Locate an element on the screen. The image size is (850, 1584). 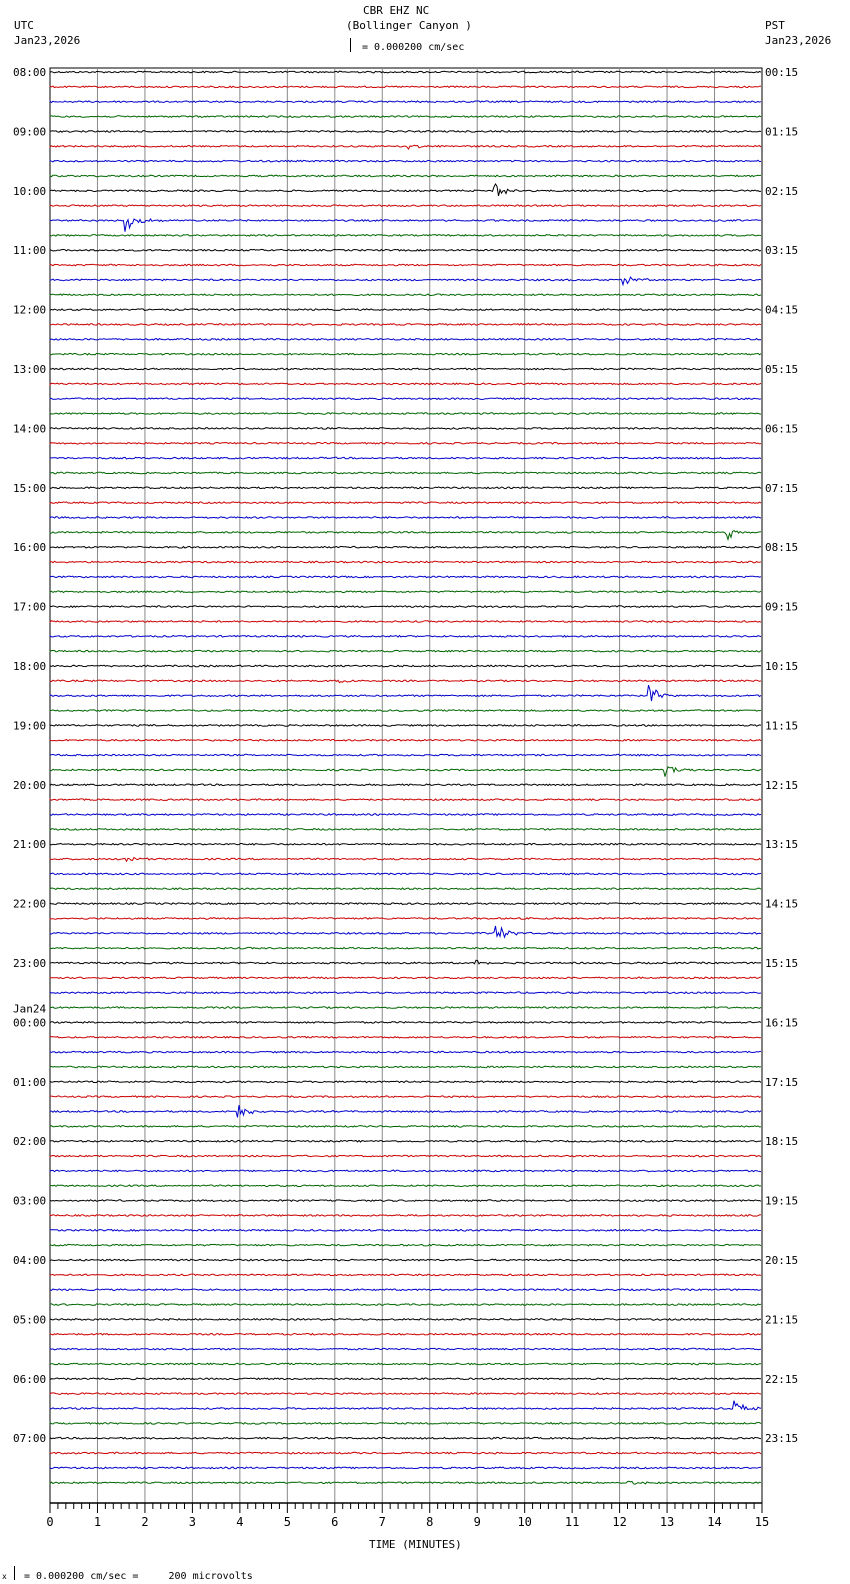
x-tick-label: 10 is located at coordinates (524, 1522).